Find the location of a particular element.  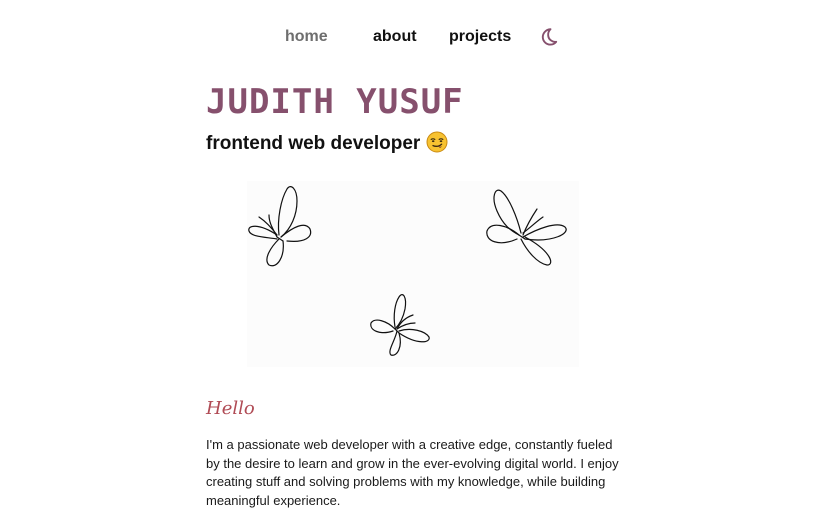

butterflies-illustration is located at coordinates (413, 274).